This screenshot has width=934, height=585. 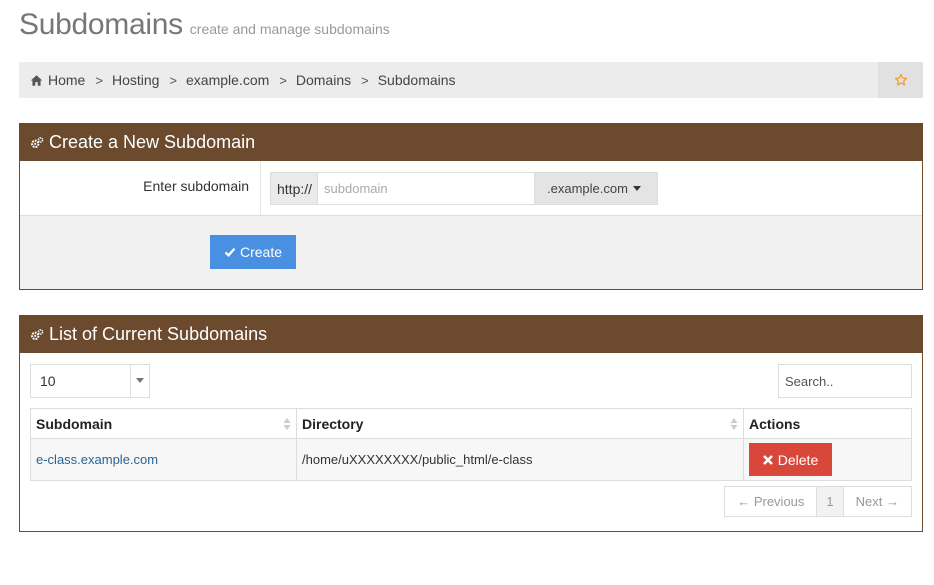 What do you see at coordinates (323, 80) in the screenshot?
I see `breadcrumb-item-domains: Domains` at bounding box center [323, 80].